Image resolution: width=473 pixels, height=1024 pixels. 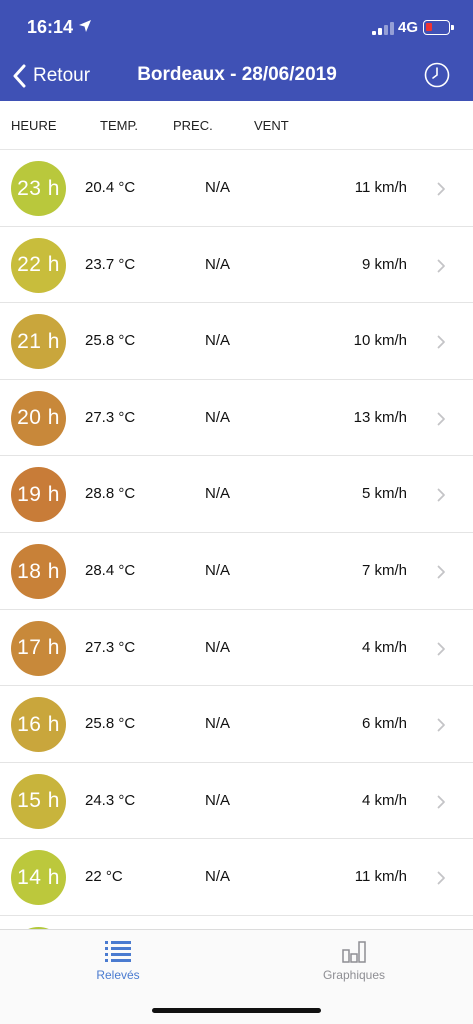 I want to click on reading-row: 15 h 24.3 °C N/A 4 km/h, so click(x=236, y=801).